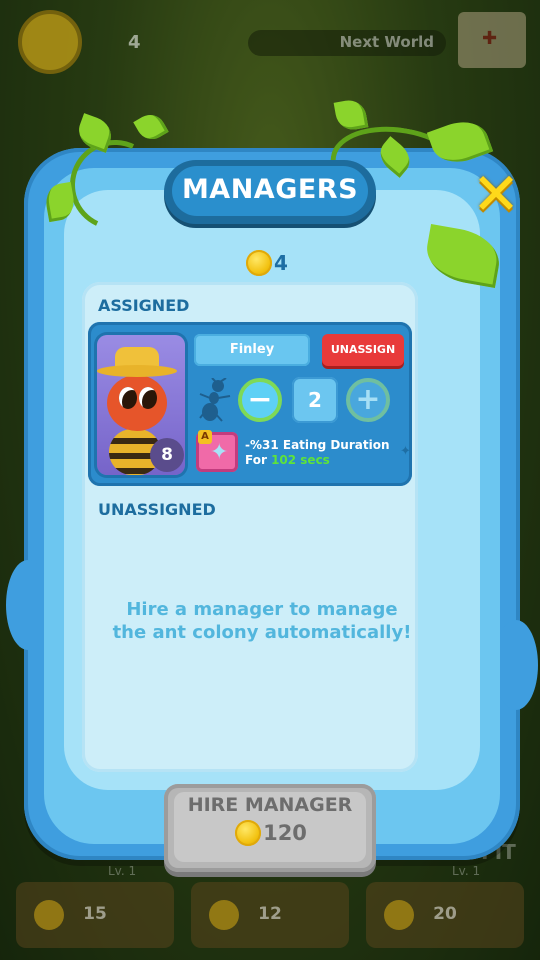  I want to click on profit-level: Lv. 1, so click(466, 871).